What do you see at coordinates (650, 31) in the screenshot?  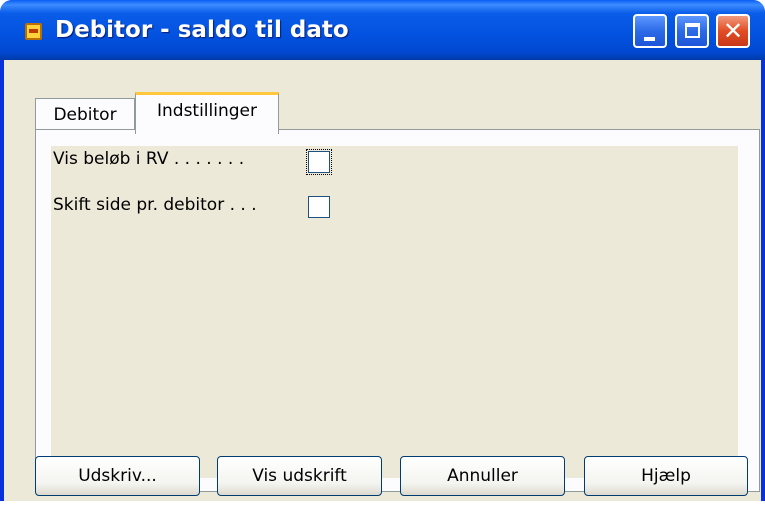 I see `minimize-button` at bounding box center [650, 31].